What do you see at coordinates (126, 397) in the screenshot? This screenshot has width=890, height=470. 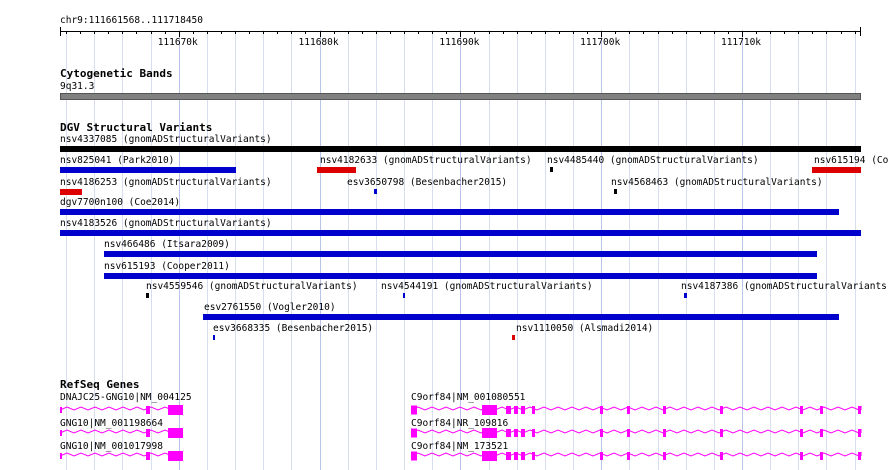 I see `gene-label: DNAJC25-GNG10|NM_004125` at bounding box center [126, 397].